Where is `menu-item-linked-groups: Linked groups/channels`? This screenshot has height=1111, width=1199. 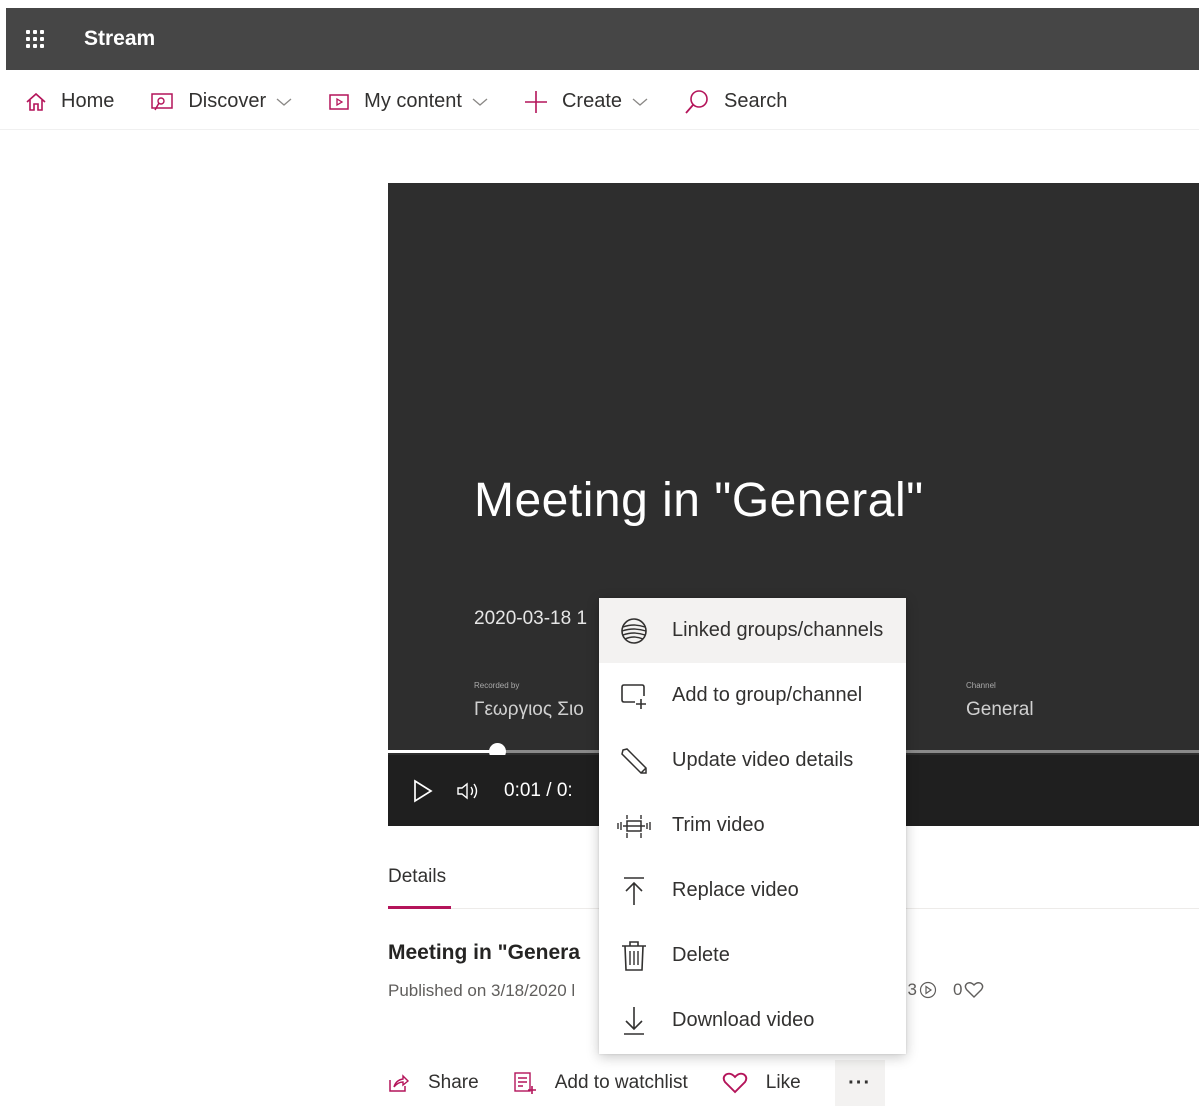 menu-item-linked-groups: Linked groups/channels is located at coordinates (752, 630).